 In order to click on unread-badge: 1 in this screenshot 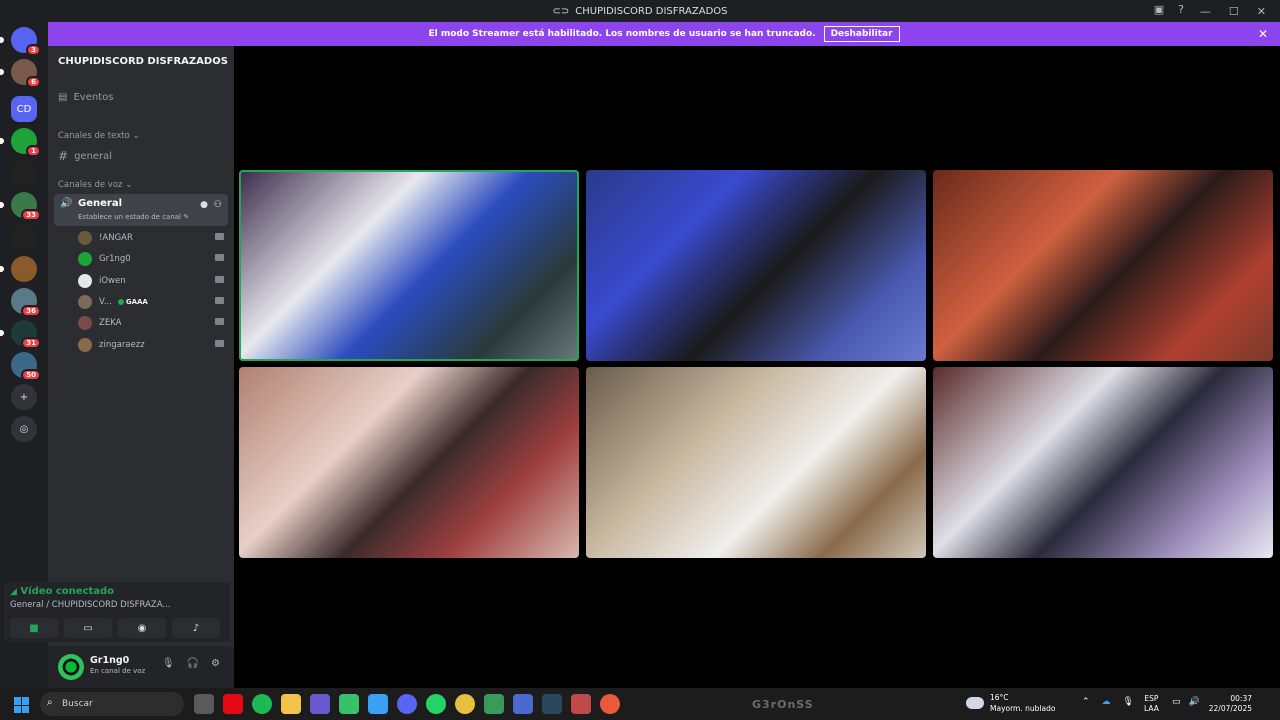, I will do `click(33, 151)`.